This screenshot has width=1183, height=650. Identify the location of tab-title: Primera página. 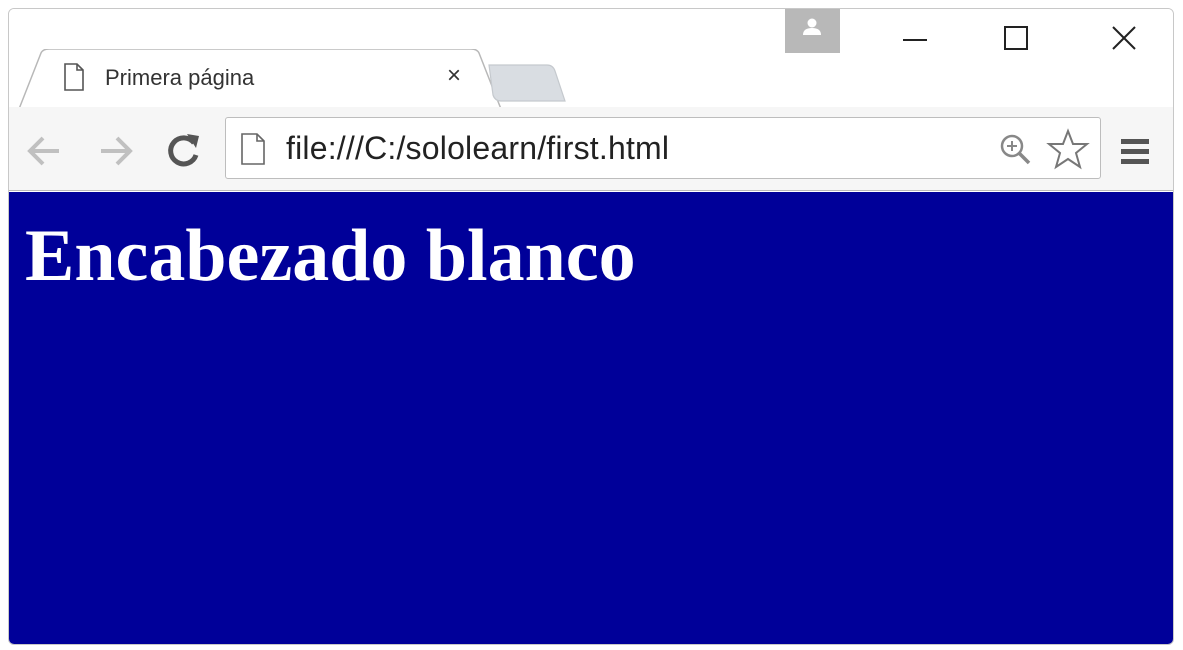
(180, 77).